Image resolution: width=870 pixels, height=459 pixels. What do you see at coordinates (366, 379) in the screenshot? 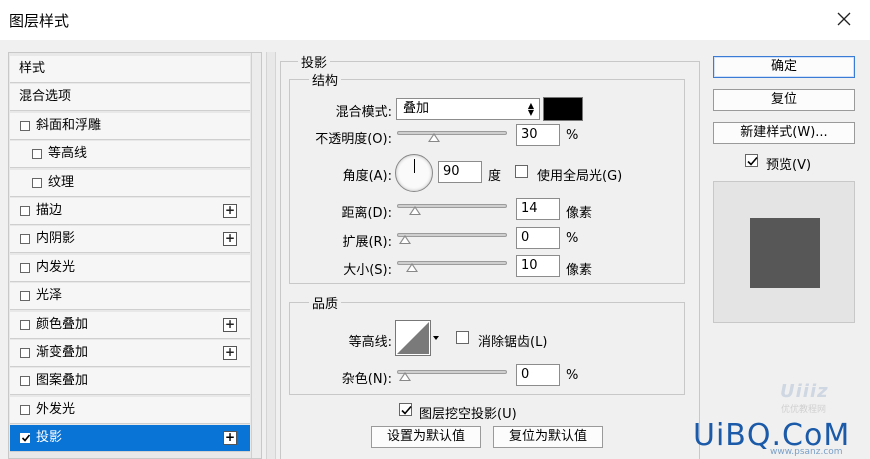
I see `noise-label: 杂色(N):` at bounding box center [366, 379].